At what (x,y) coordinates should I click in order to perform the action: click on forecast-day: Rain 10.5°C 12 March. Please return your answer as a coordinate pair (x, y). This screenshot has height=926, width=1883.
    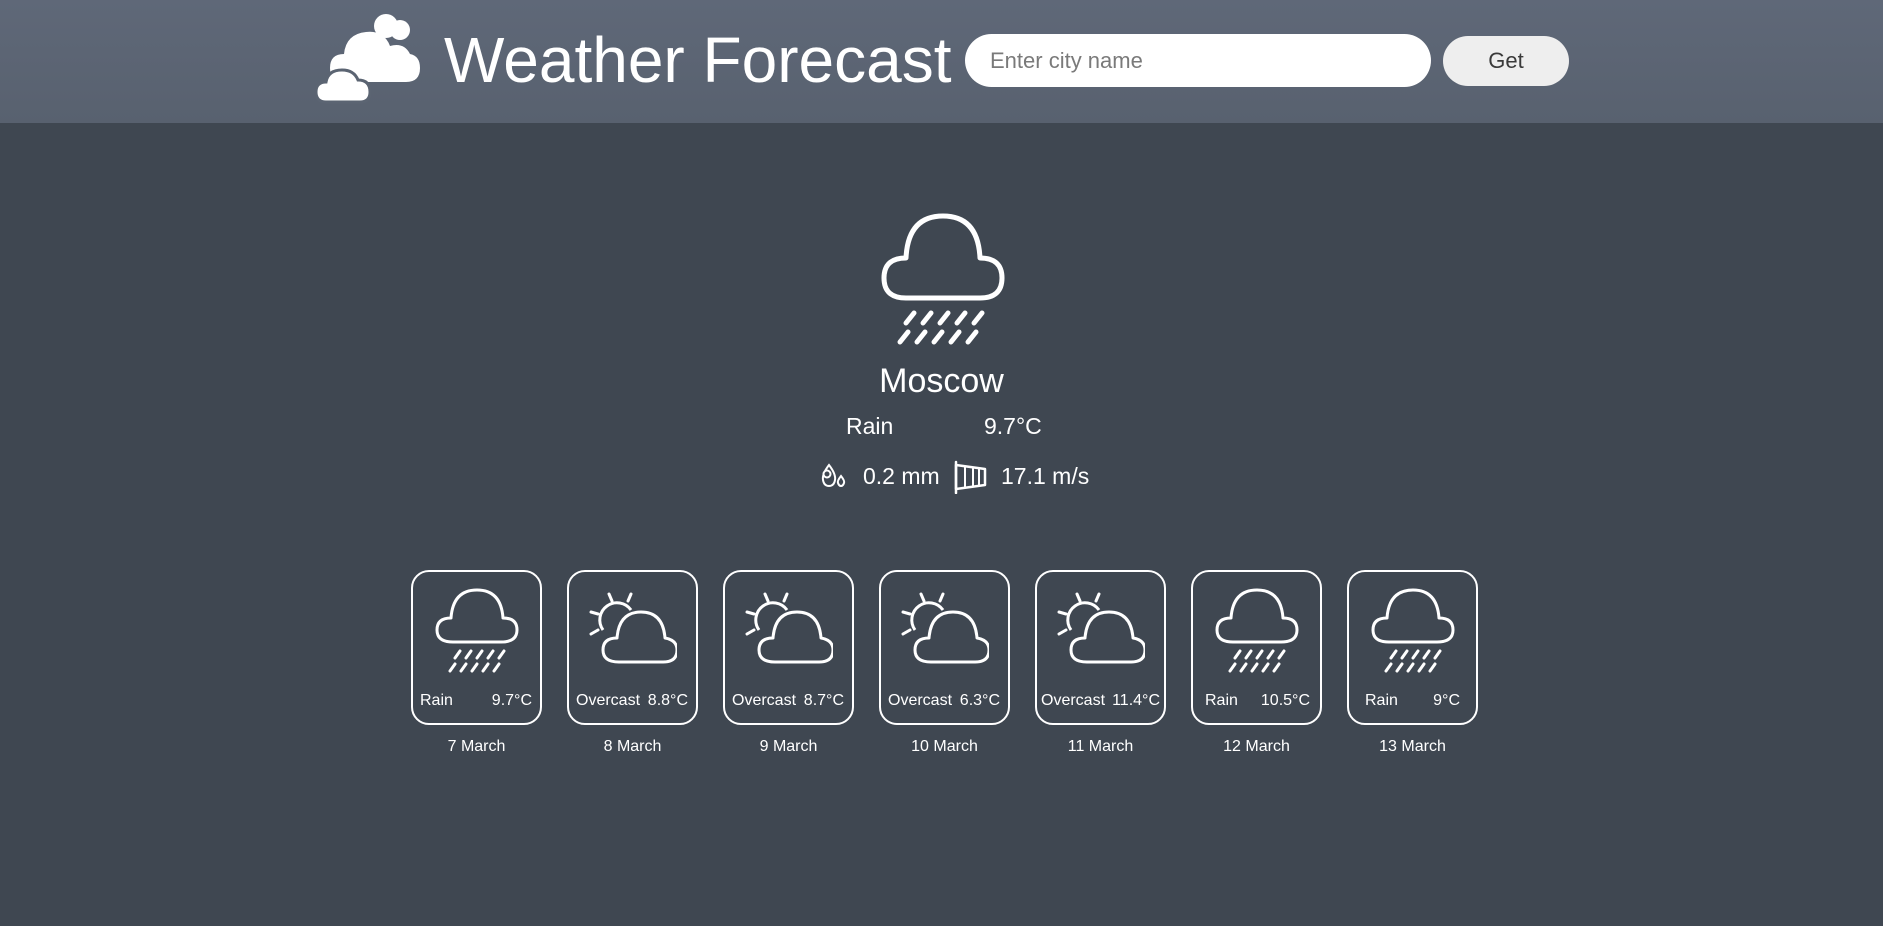
    Looking at the image, I should click on (1256, 663).